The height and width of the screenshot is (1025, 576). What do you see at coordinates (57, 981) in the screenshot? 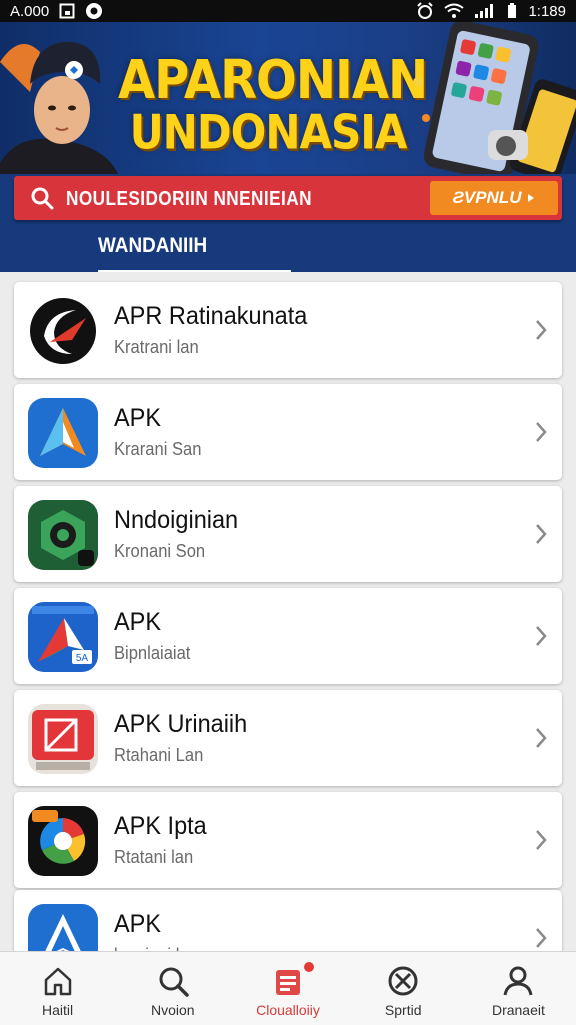
I see `home-icon` at bounding box center [57, 981].